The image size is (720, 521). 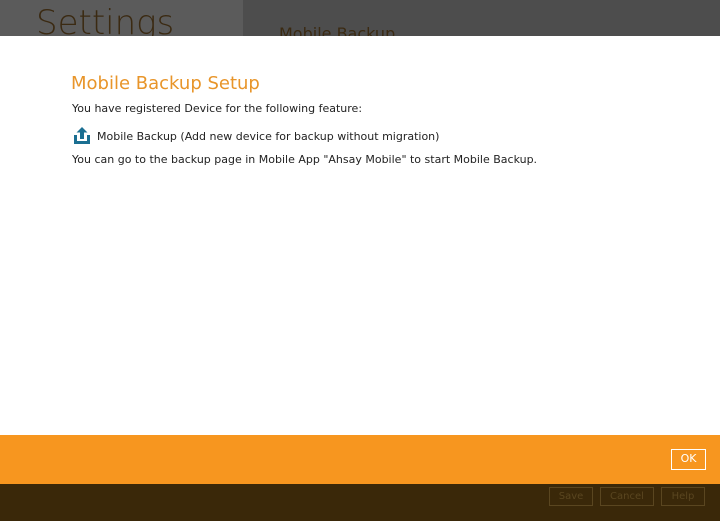 What do you see at coordinates (360, 502) in the screenshot?
I see `background-footer: Save Cancel Help` at bounding box center [360, 502].